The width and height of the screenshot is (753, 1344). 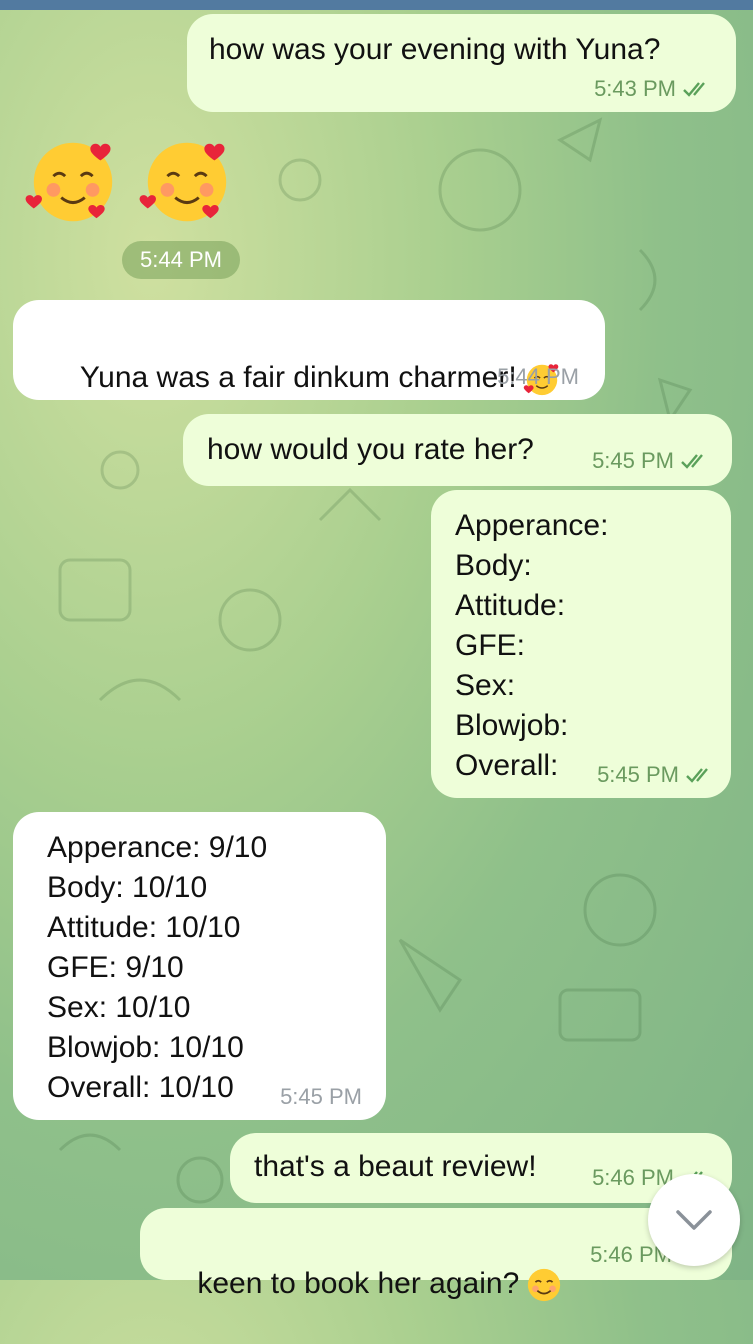 I want to click on list-item: Overall: 10/10, so click(x=140, y=1087).